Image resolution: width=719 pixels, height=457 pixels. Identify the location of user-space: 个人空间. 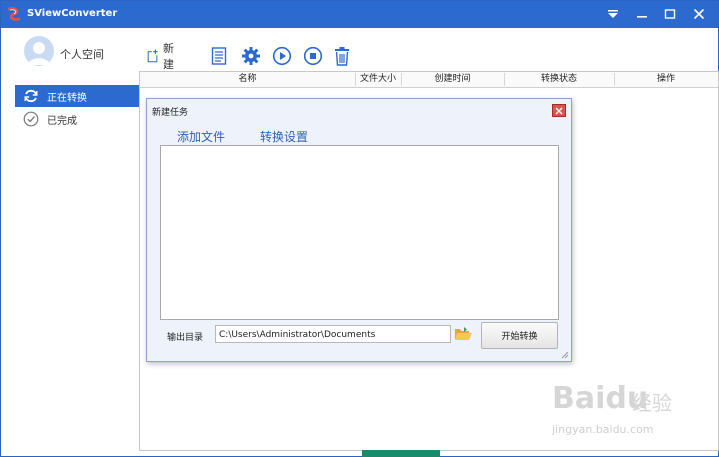
(79, 52).